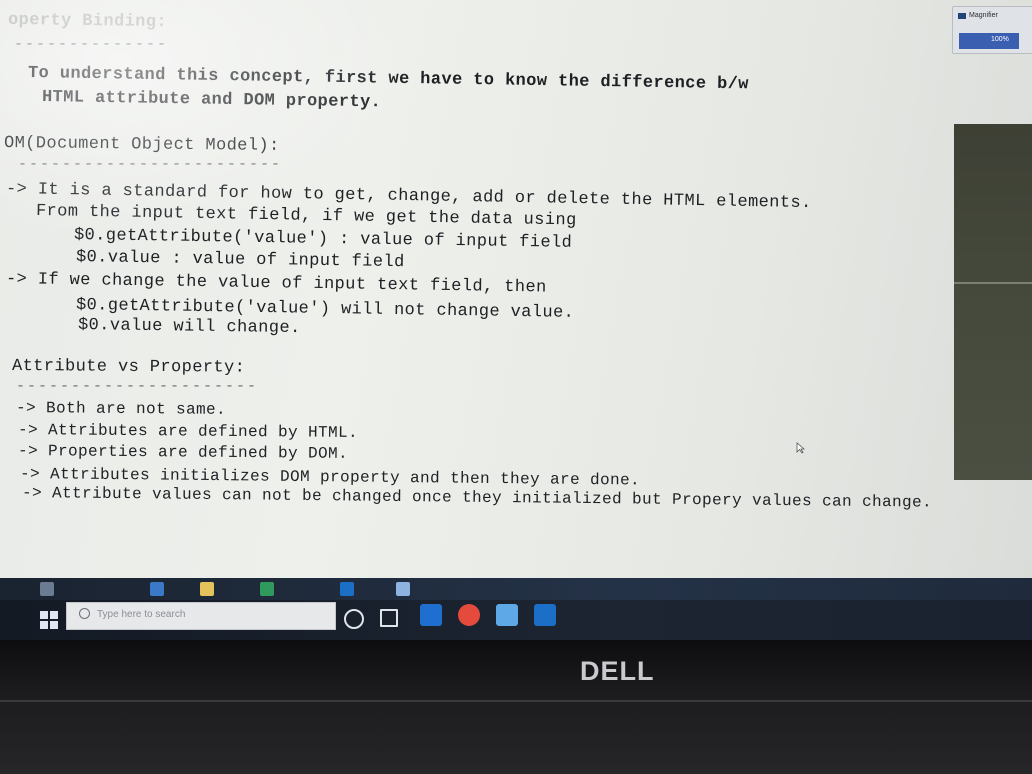 The width and height of the screenshot is (1032, 774). I want to click on magnifier-title: Magnifier, so click(983, 15).